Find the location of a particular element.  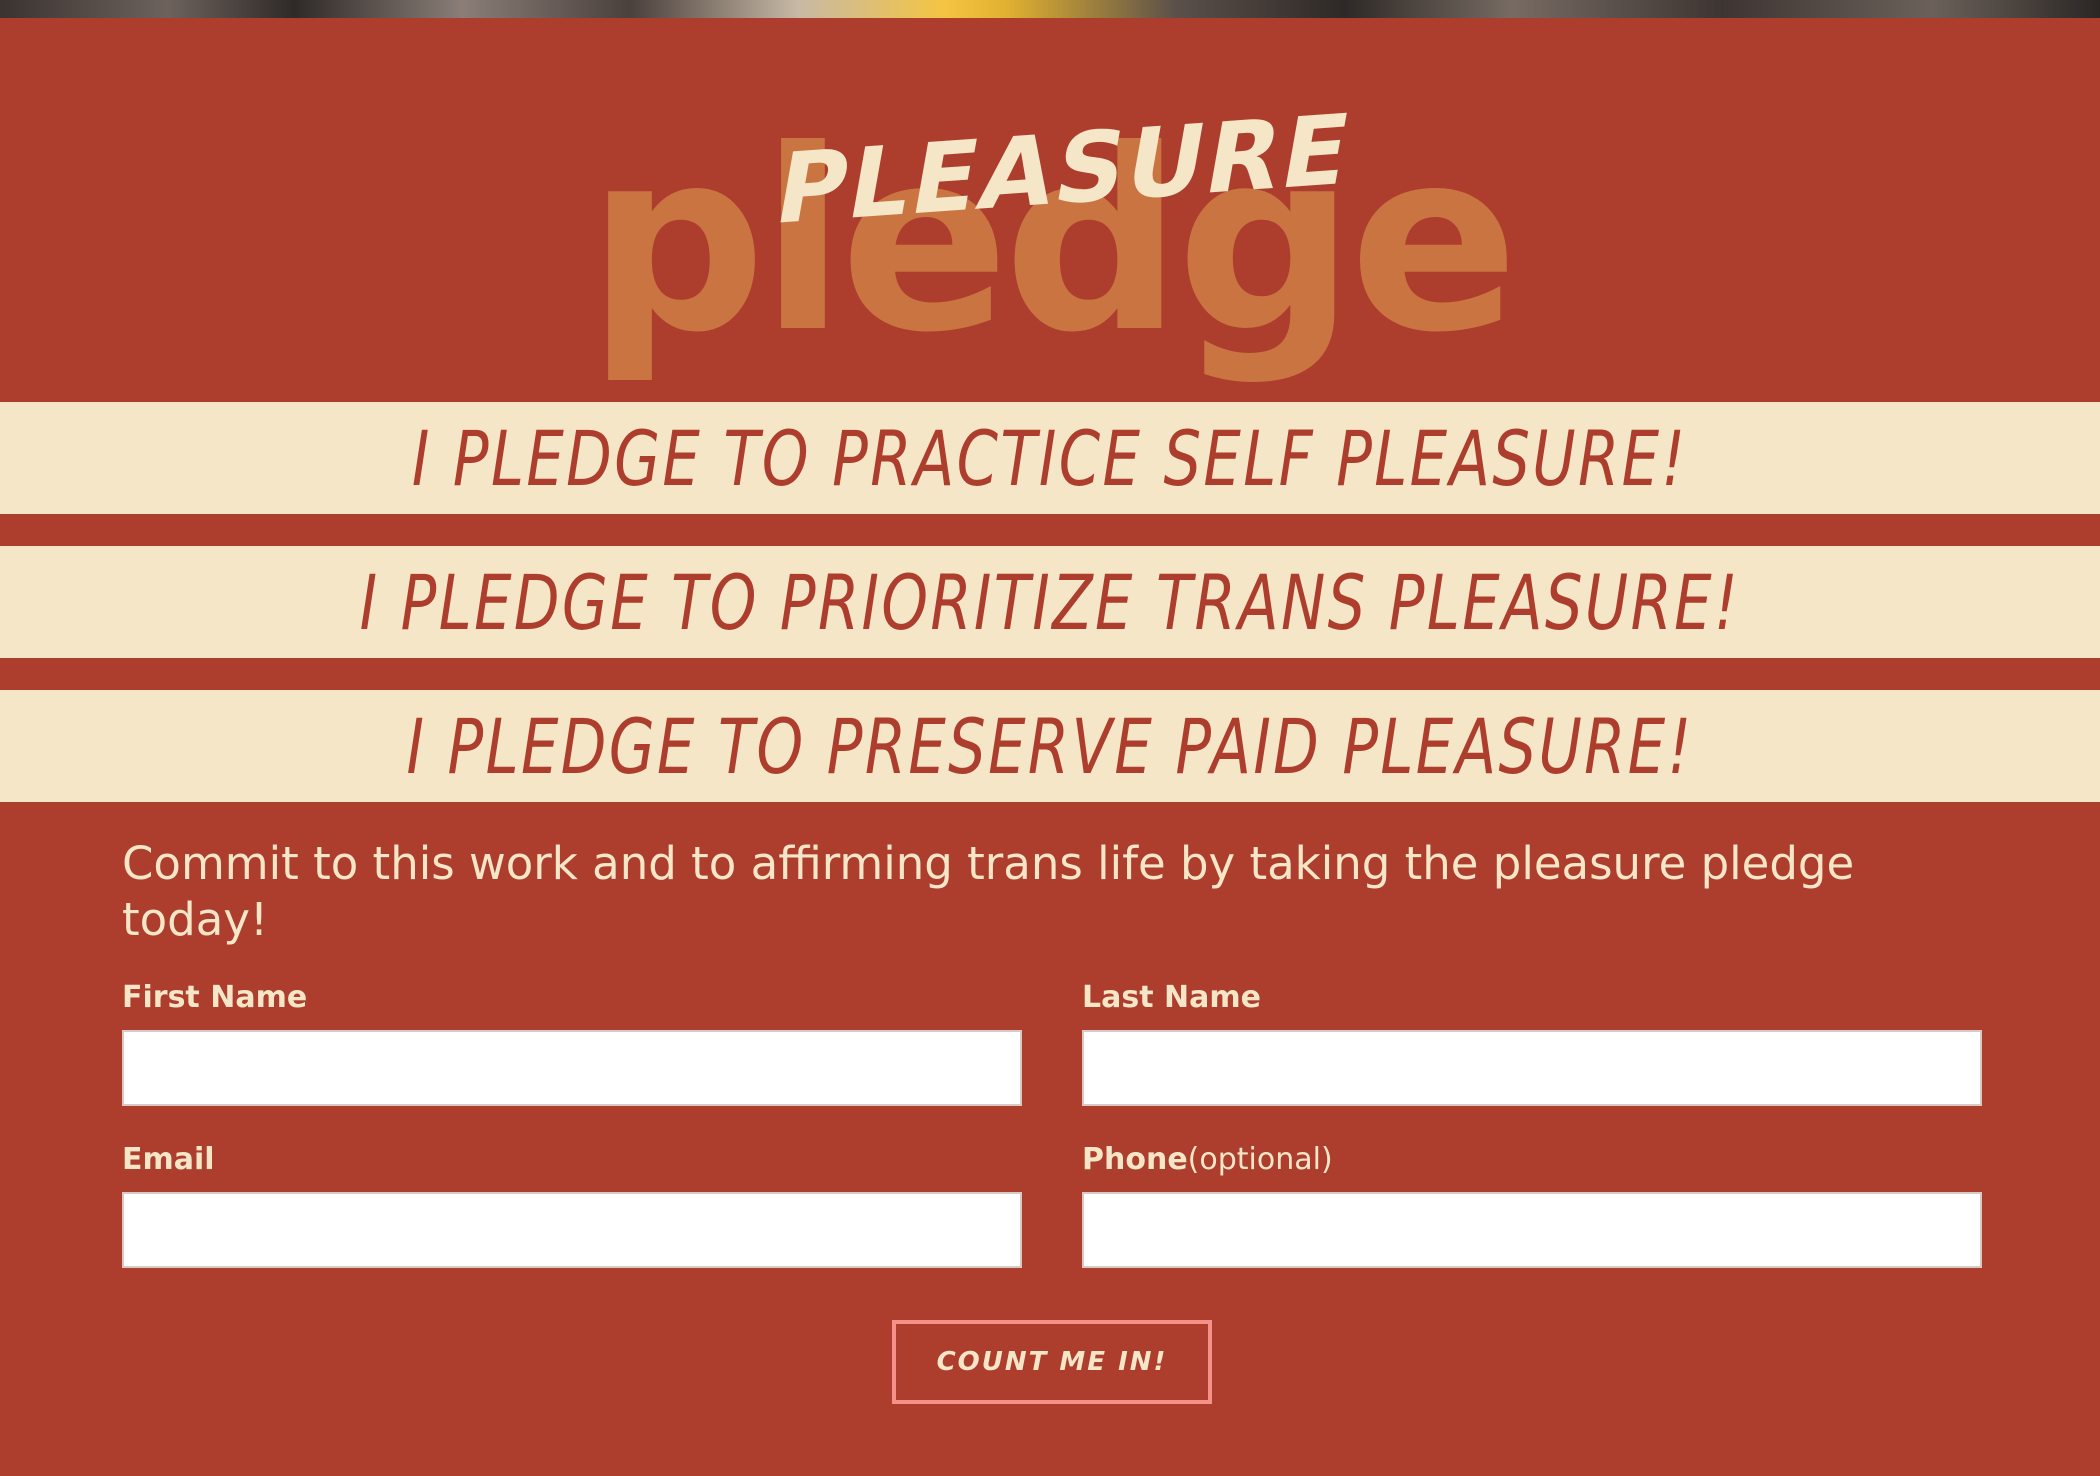

first-name-input is located at coordinates (572, 1068).